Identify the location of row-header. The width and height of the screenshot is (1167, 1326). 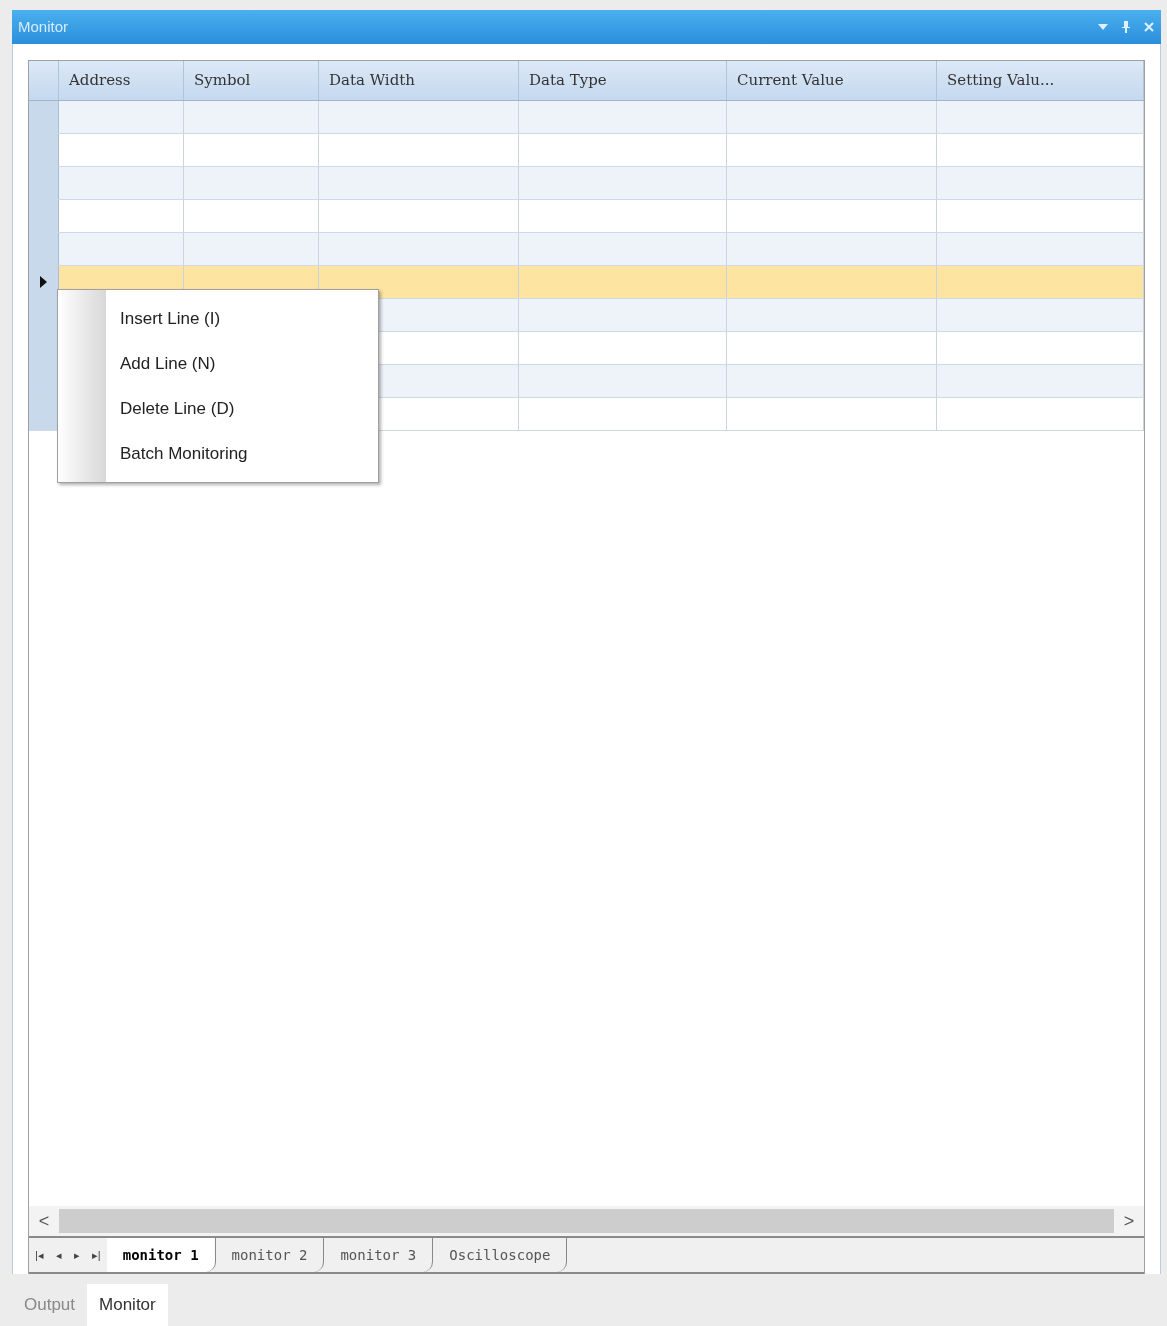
(44, 282).